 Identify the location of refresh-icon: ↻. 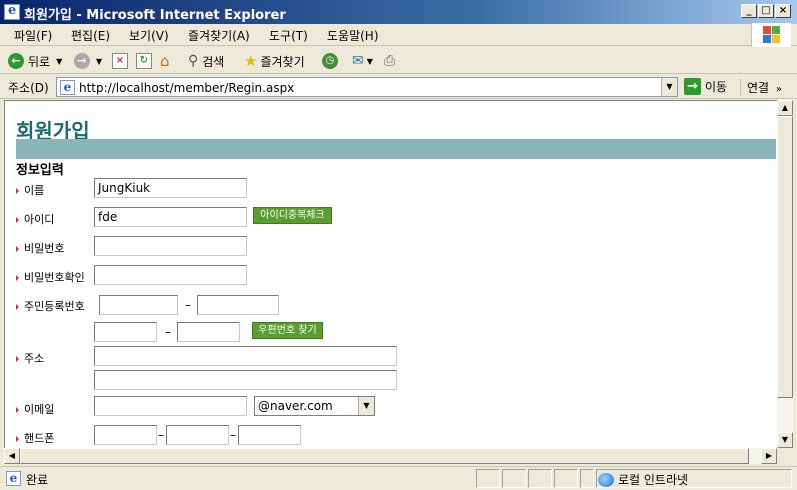
(144, 61).